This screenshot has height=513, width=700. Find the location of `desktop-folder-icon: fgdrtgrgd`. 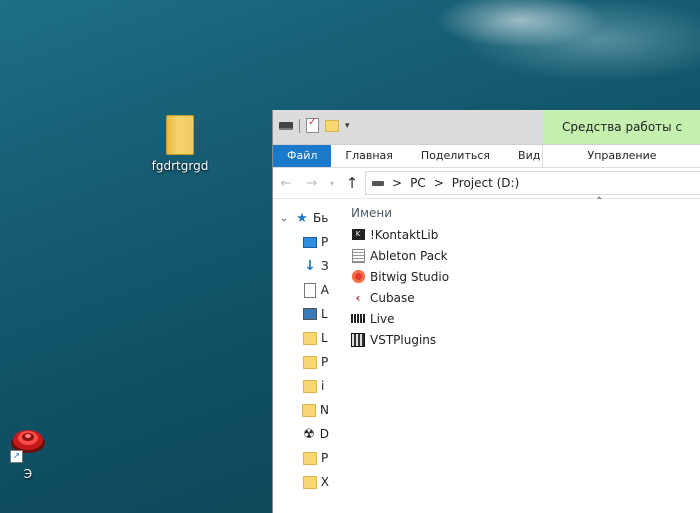

desktop-folder-icon: fgdrtgrgd is located at coordinates (180, 144).